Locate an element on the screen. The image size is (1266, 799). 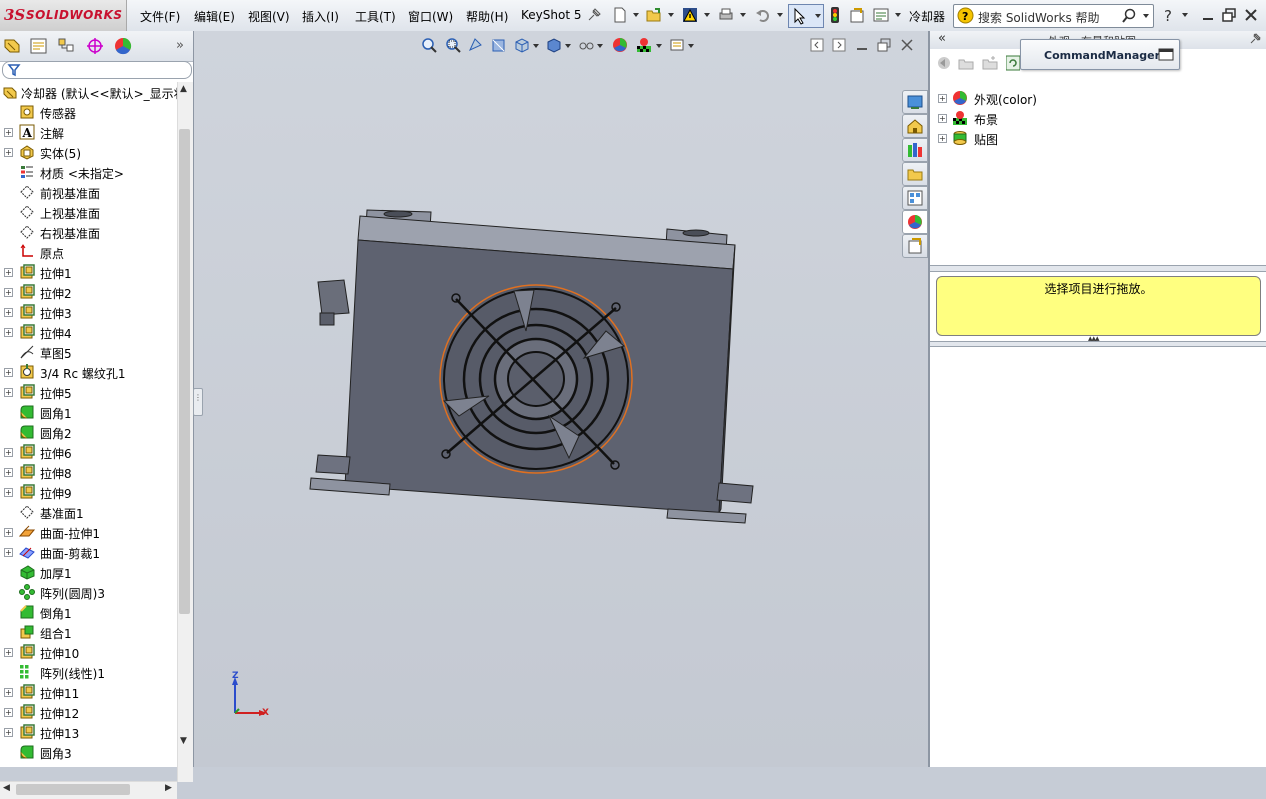
help-search-box: ? 搜索 SolidWorks 帮助 is located at coordinates (1053, 16).